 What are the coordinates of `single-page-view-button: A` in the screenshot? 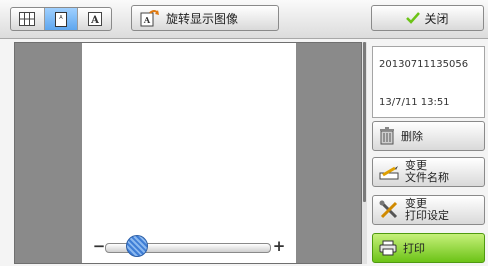 It's located at (61, 19).